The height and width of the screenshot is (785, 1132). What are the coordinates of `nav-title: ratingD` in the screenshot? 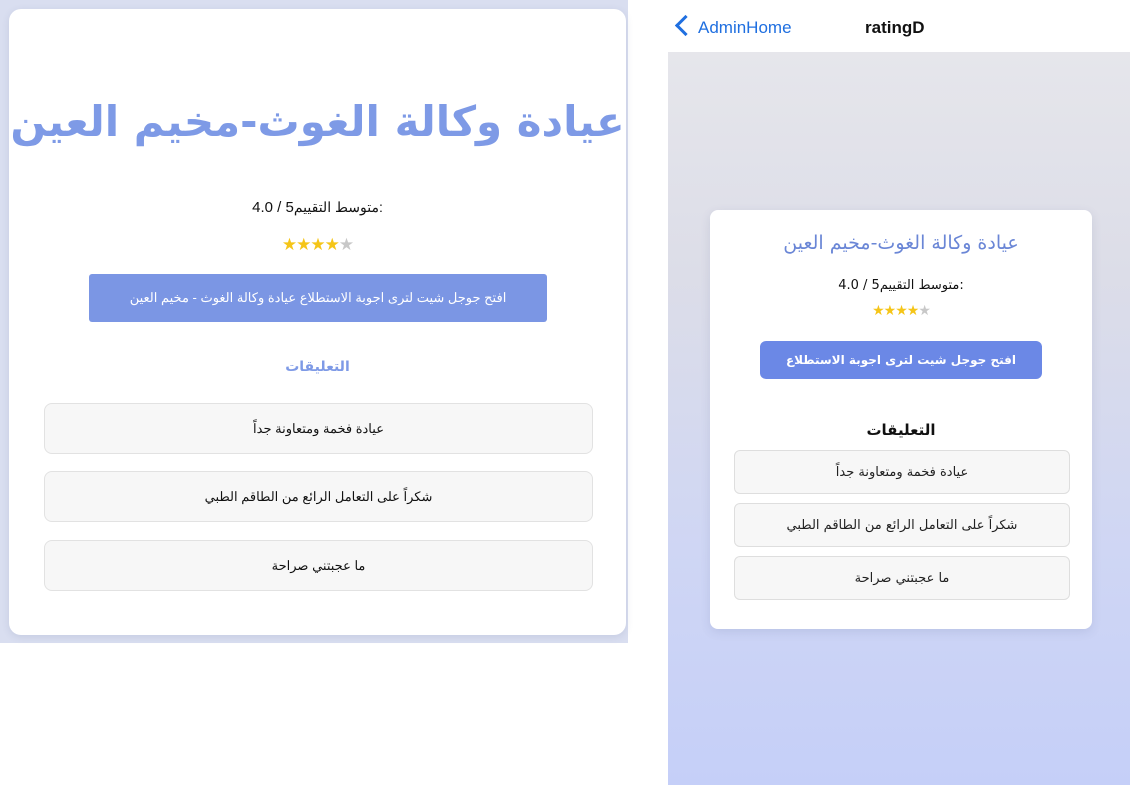 It's located at (895, 27).